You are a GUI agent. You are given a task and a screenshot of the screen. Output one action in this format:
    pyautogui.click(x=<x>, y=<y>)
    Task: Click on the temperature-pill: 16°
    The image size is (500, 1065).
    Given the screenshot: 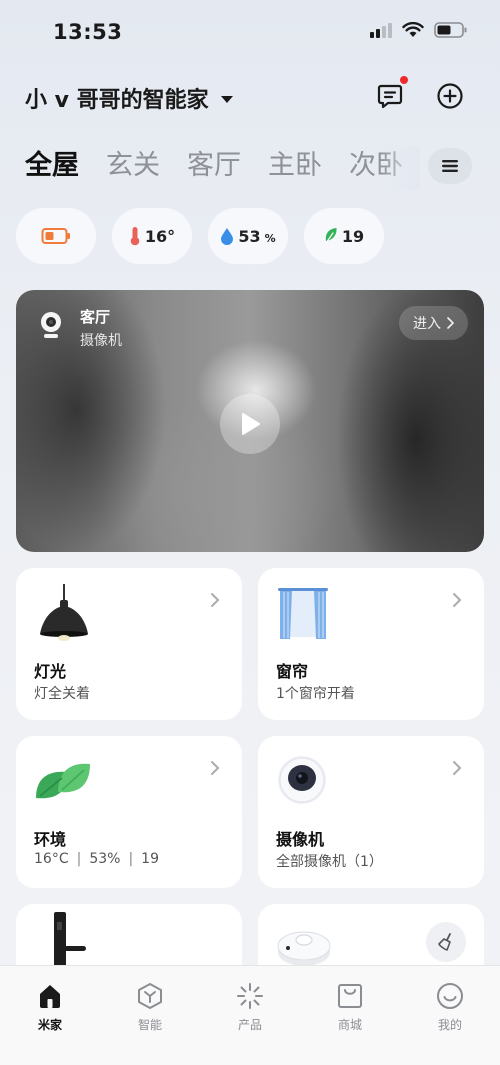 What is the action you would take?
    pyautogui.click(x=152, y=236)
    